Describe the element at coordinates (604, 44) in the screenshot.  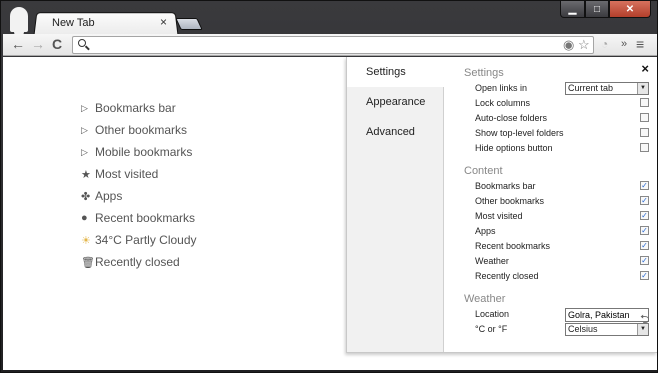
I see `extension-icon: ◔` at that location.